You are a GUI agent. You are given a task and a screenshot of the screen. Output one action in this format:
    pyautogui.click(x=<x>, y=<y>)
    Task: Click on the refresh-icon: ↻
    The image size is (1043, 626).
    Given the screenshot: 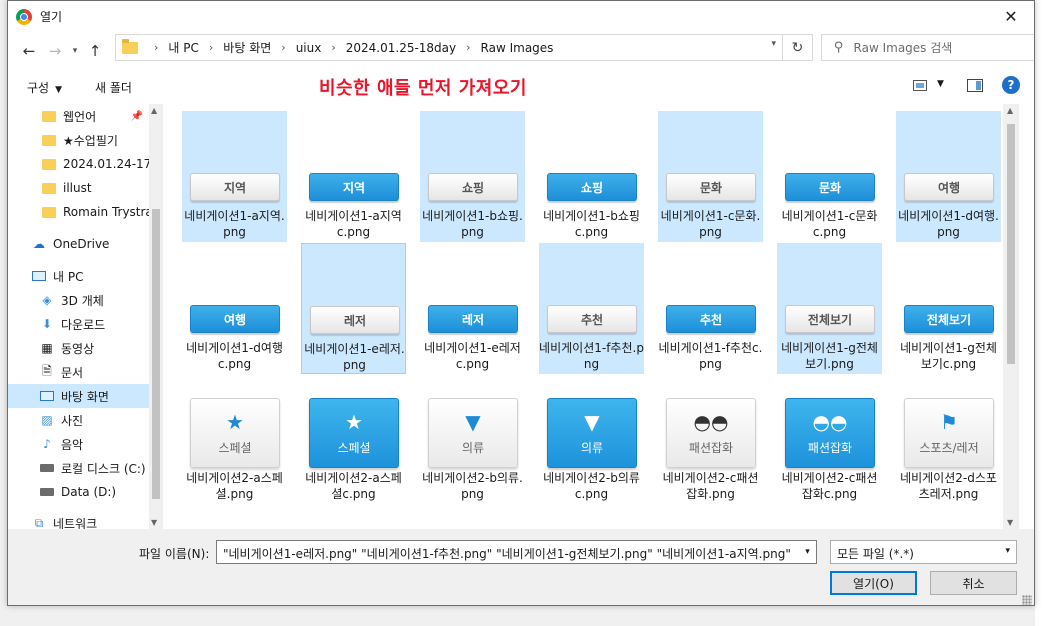 What is the action you would take?
    pyautogui.click(x=797, y=47)
    